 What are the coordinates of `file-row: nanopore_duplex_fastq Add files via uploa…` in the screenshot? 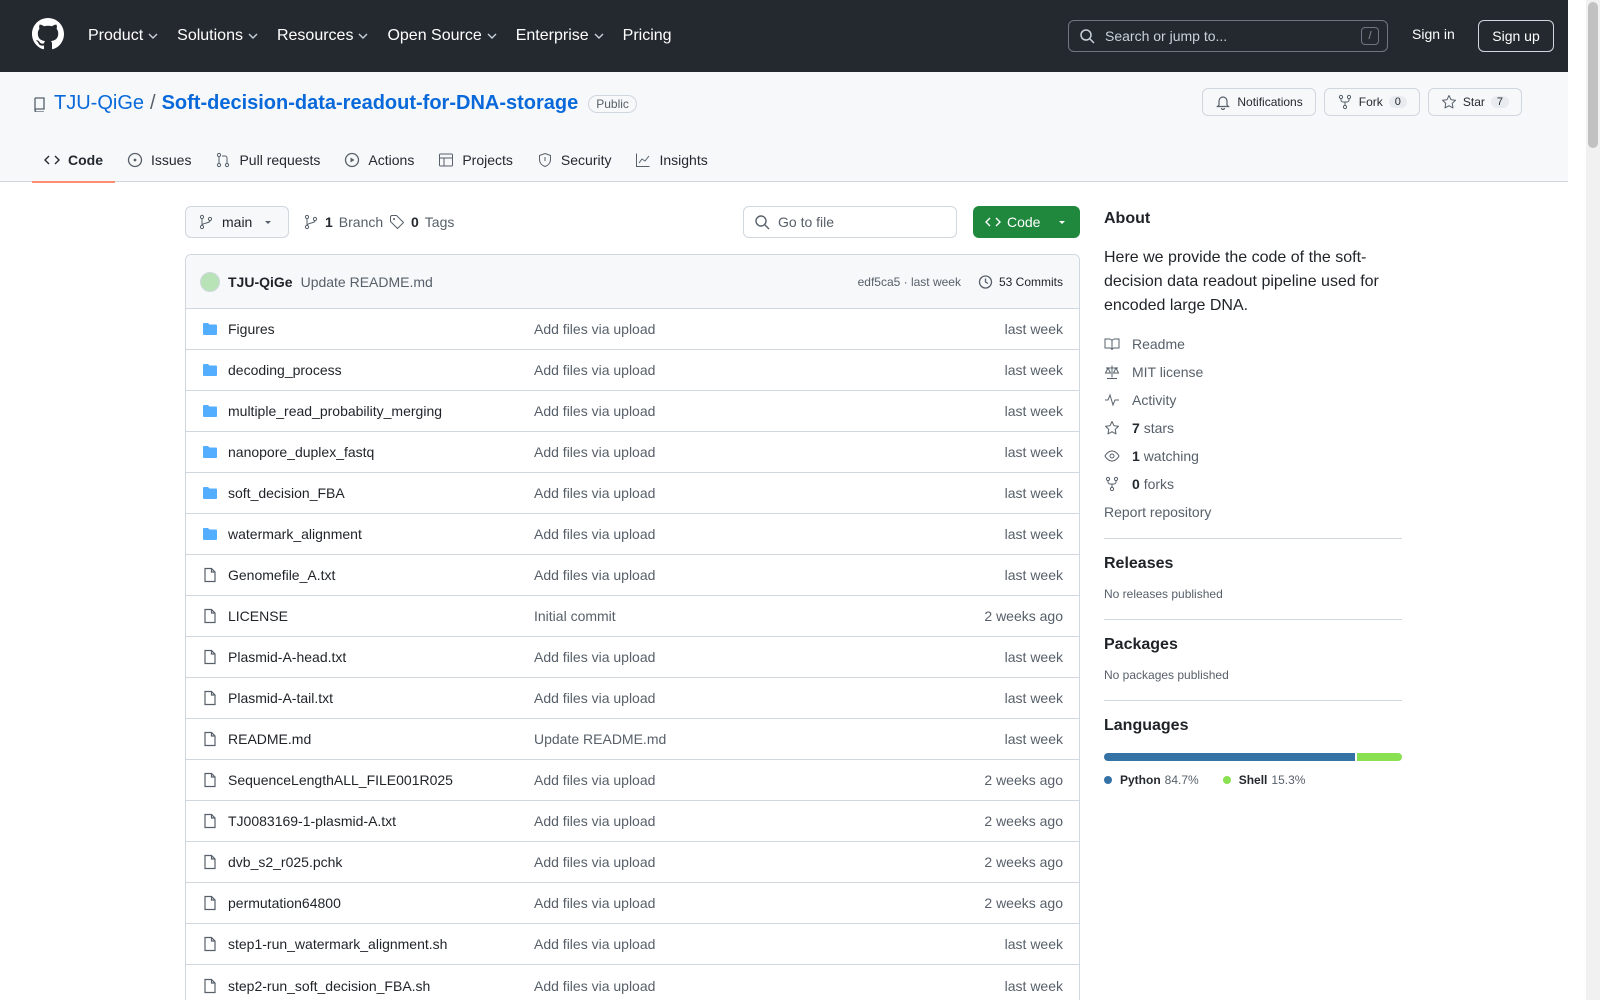 It's located at (632, 452).